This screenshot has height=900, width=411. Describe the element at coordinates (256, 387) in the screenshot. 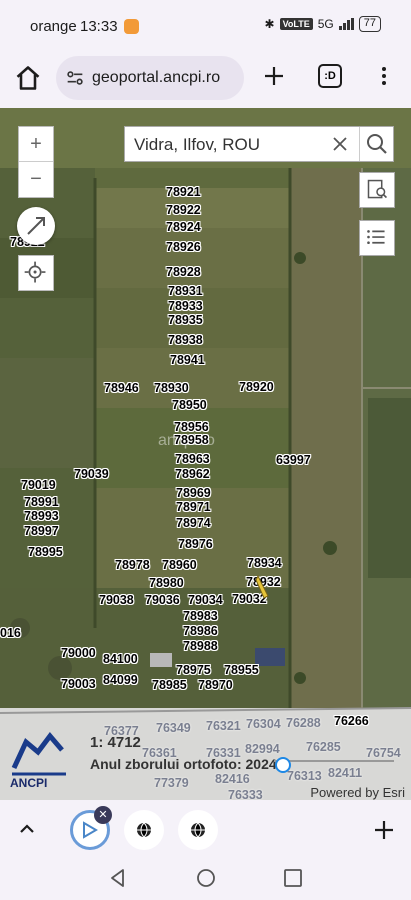

I see `parcel-label: 78920` at that location.